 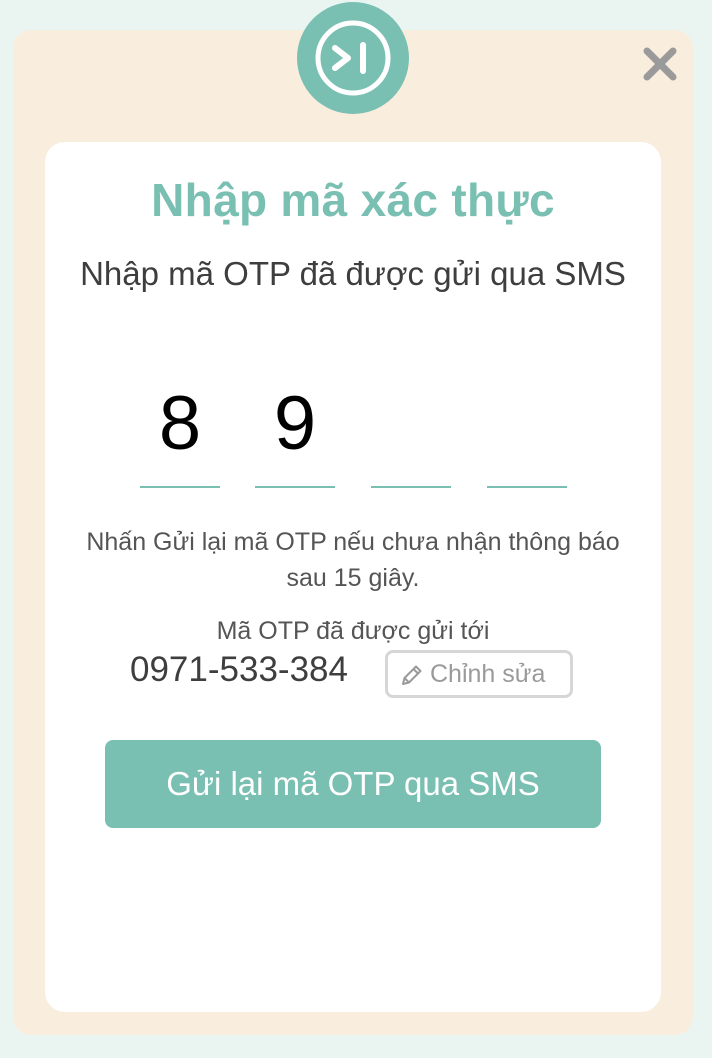 I want to click on pencil-icon, so click(x=411, y=682).